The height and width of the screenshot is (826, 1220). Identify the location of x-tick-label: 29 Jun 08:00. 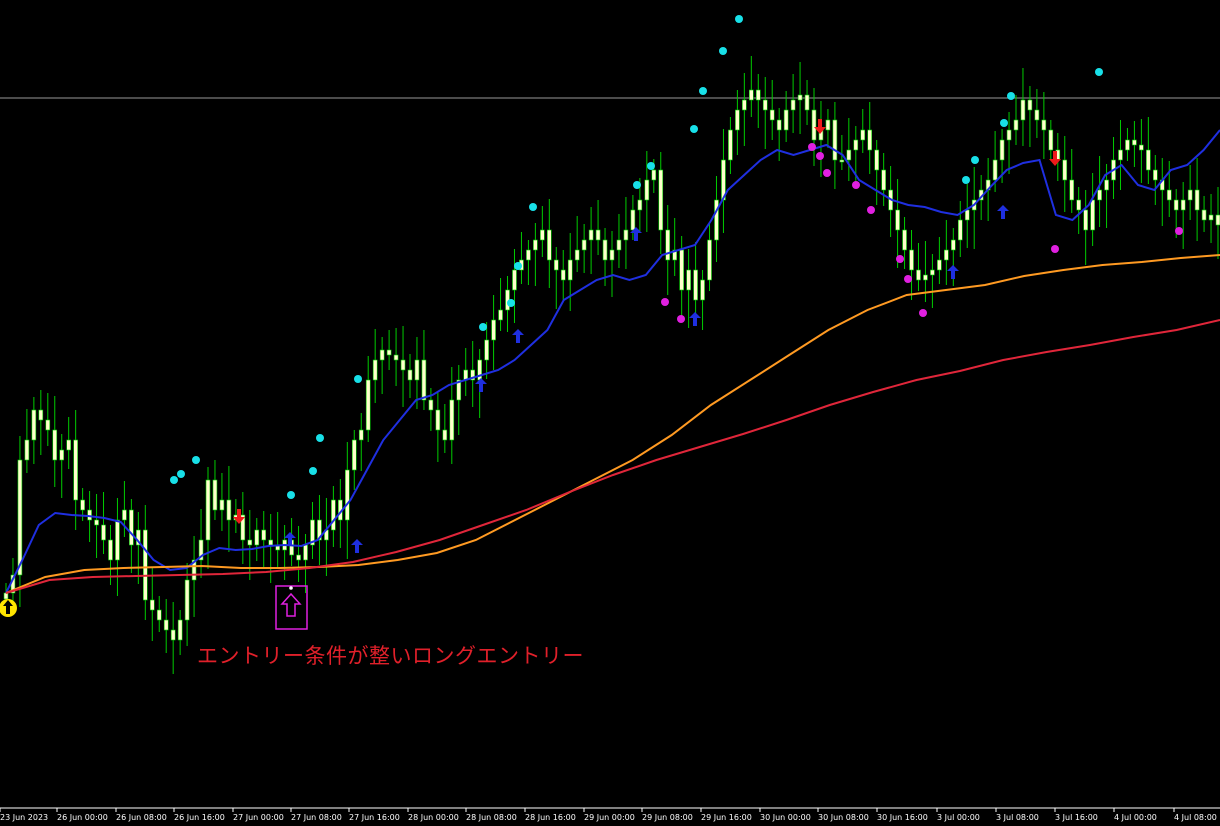
(667, 817).